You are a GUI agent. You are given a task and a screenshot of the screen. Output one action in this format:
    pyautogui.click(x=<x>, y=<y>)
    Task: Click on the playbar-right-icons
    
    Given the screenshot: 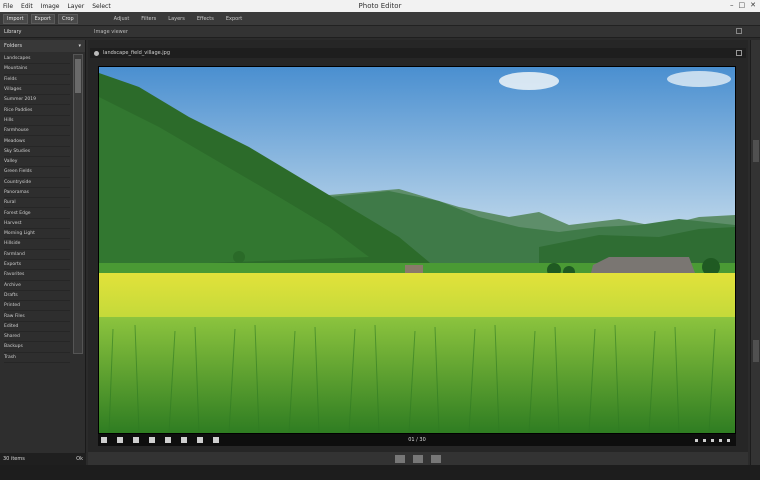 What is the action you would take?
    pyautogui.click(x=712, y=440)
    